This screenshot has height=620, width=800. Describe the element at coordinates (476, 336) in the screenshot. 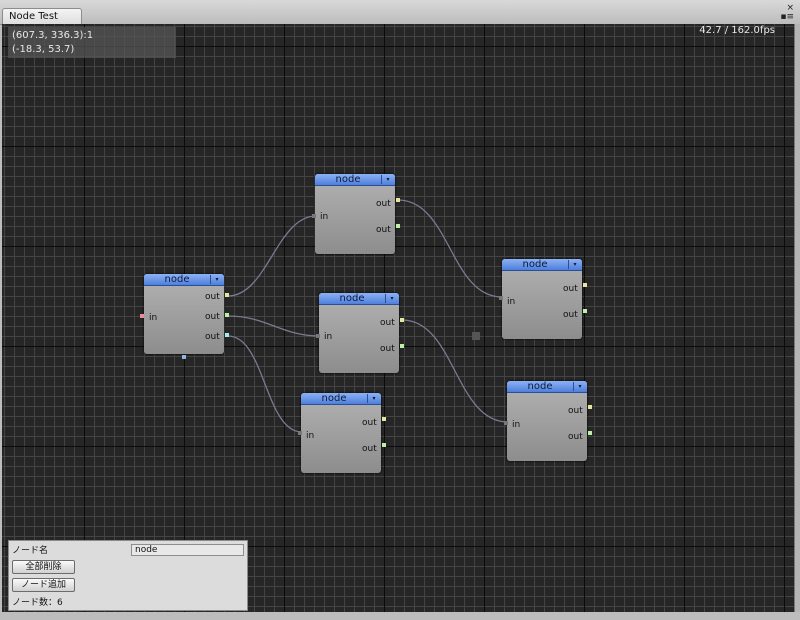

I see `canvas-marker` at that location.